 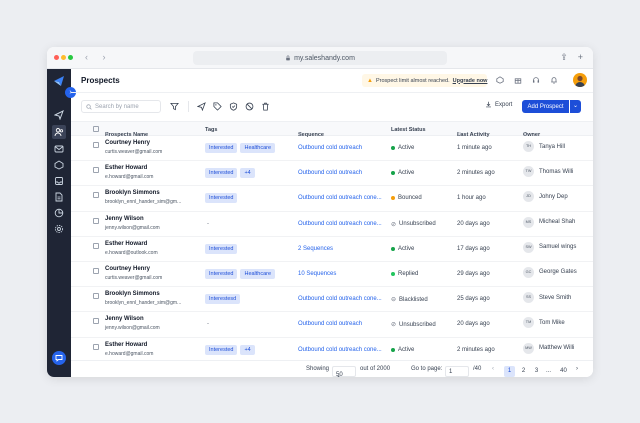 What do you see at coordinates (577, 369) in the screenshot?
I see `next-page-icon: ›` at bounding box center [577, 369].